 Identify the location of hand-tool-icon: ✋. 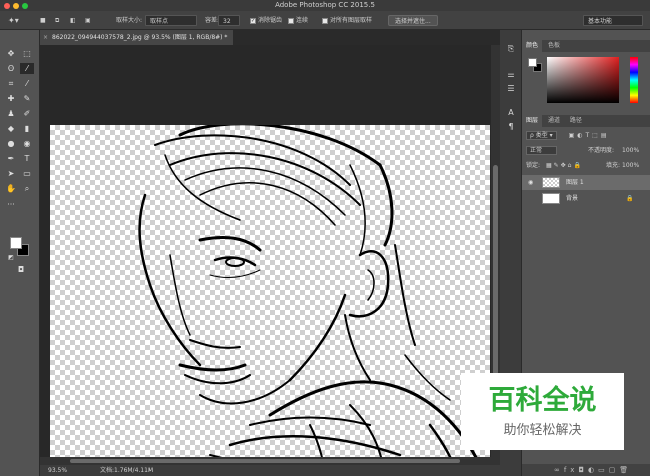
(11, 188).